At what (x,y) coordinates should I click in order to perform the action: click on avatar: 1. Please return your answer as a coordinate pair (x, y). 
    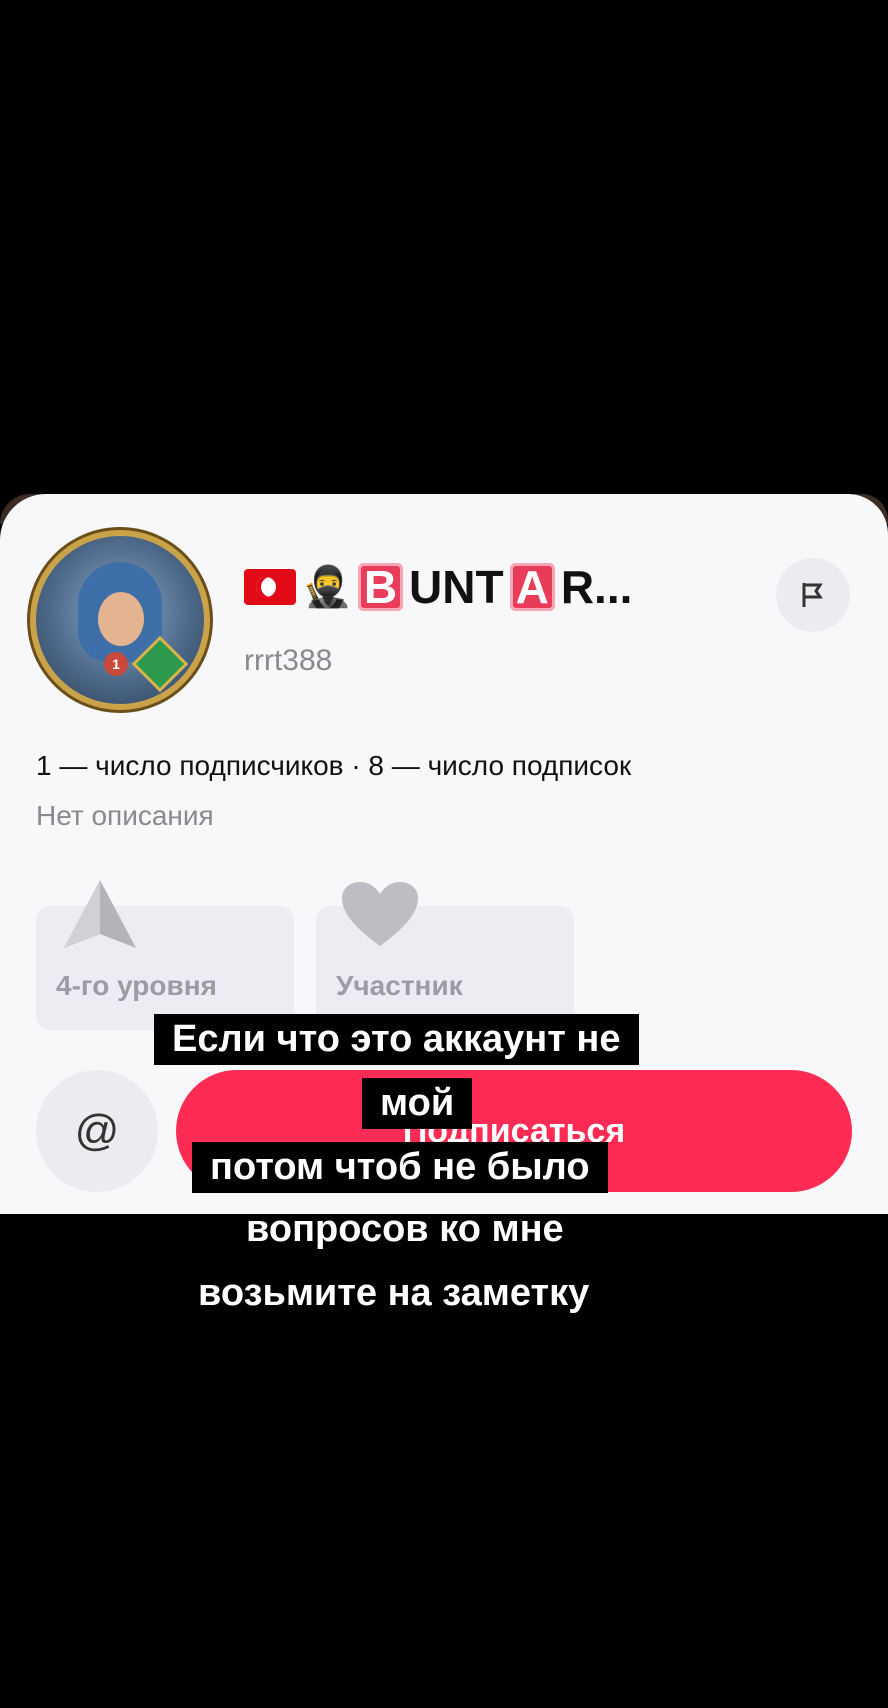
    Looking at the image, I should click on (120, 620).